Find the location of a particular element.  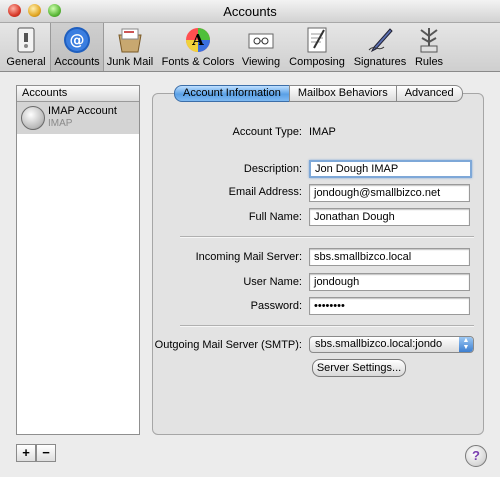

toolbar-viewing: Viewing is located at coordinates (261, 47).